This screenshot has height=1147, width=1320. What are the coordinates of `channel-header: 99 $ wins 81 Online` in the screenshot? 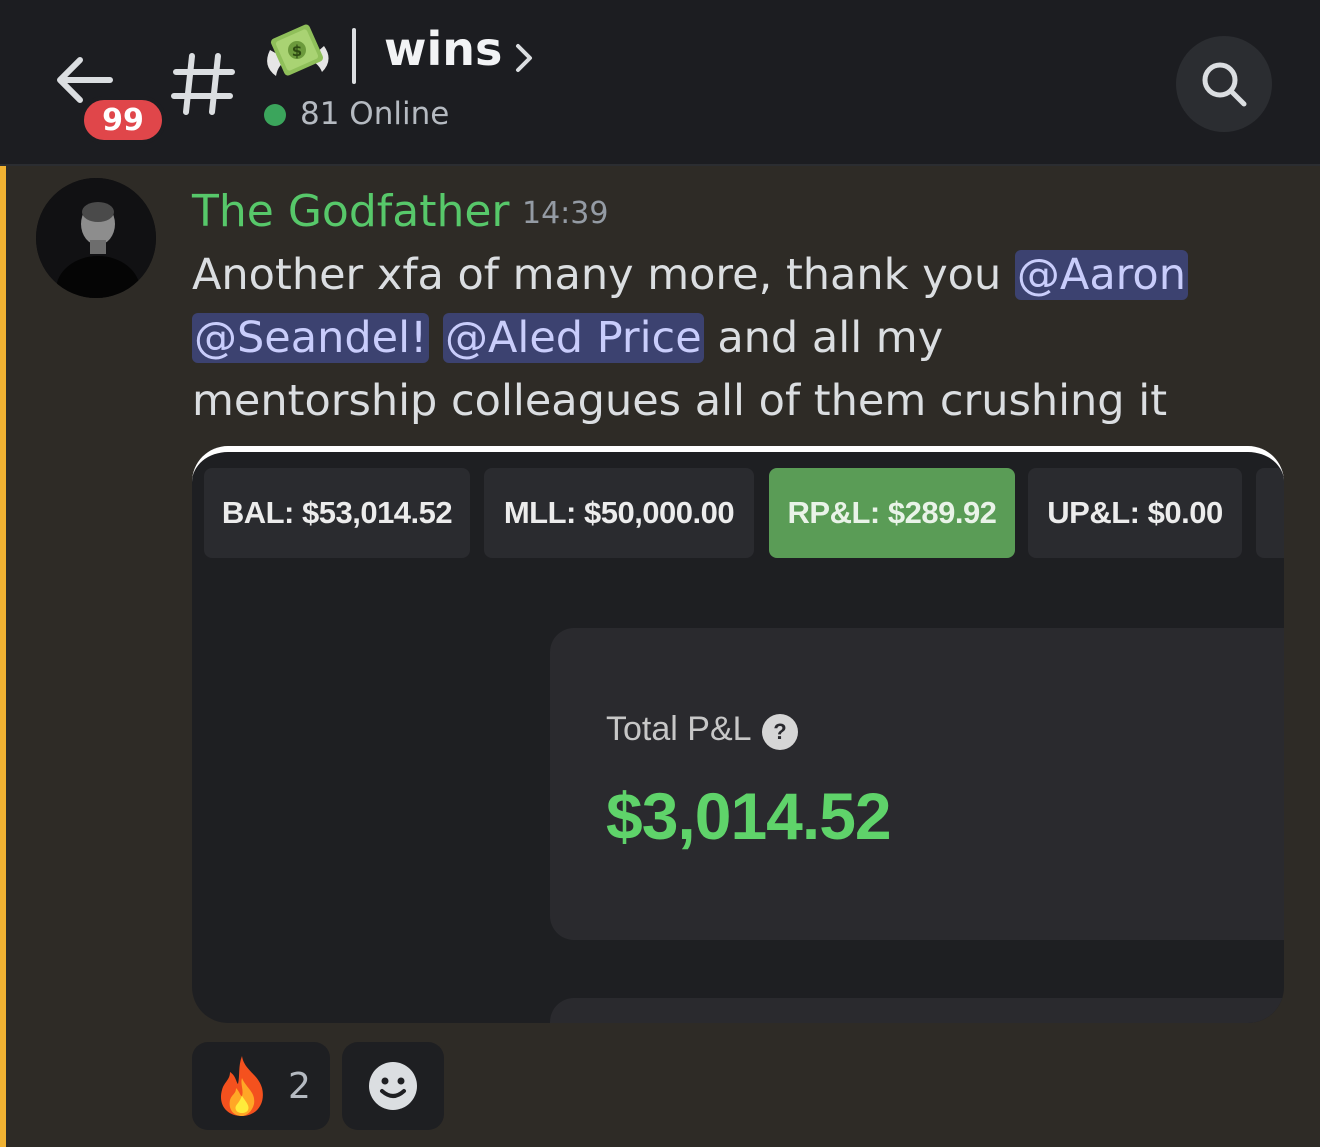 It's located at (660, 83).